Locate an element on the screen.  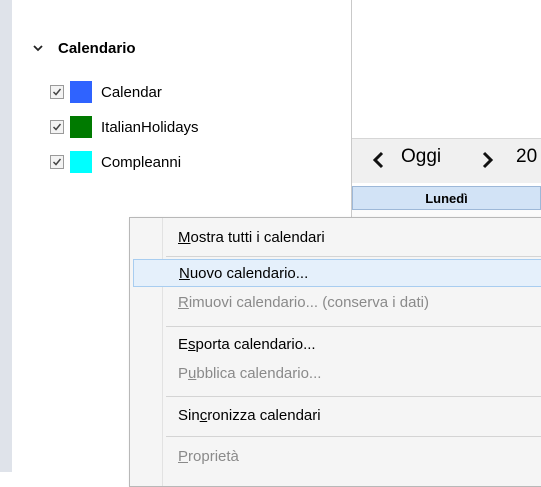
menu-item-label: Rimuovi calendario... (conserva i dati) is located at coordinates (303, 302).